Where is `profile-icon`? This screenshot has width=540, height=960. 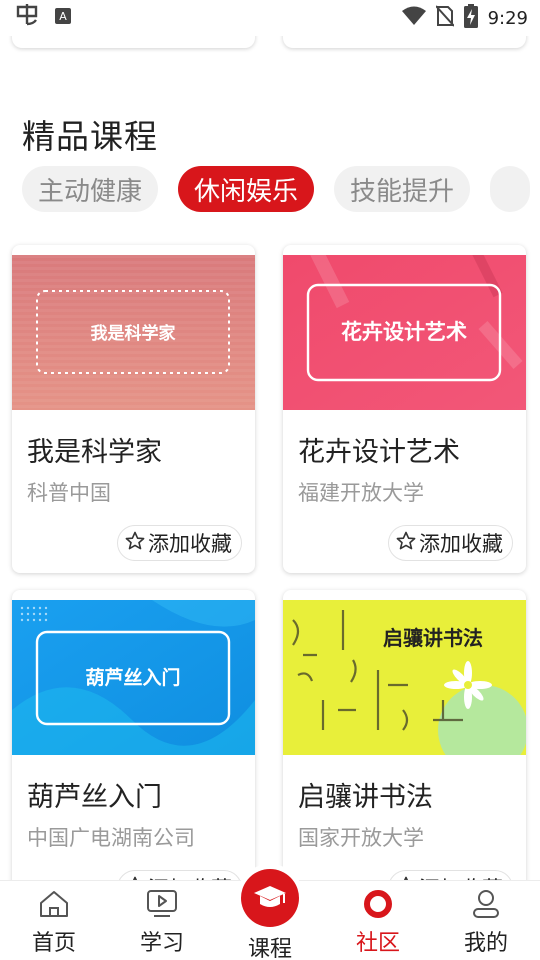
profile-icon is located at coordinates (486, 904).